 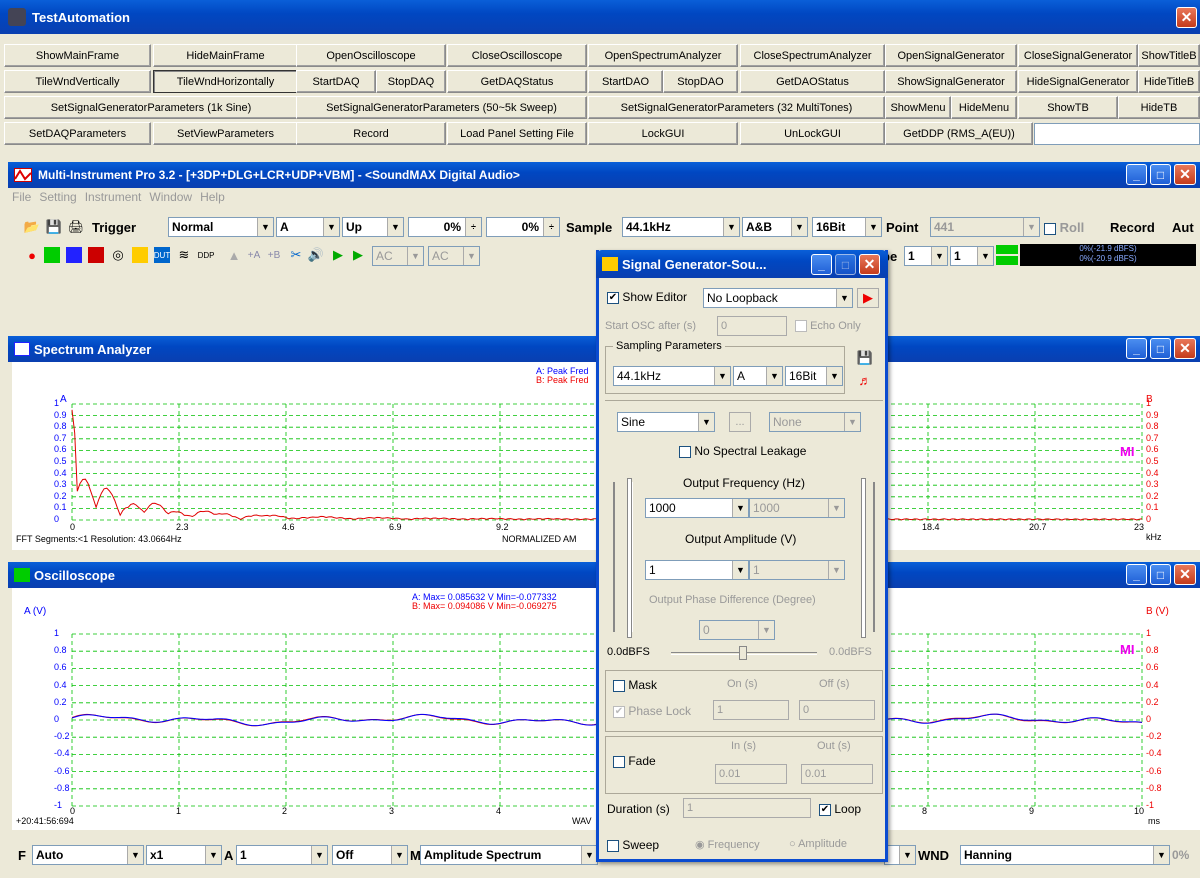 What do you see at coordinates (254, 255) in the screenshot?
I see `cursor-a-icon: +A` at bounding box center [254, 255].